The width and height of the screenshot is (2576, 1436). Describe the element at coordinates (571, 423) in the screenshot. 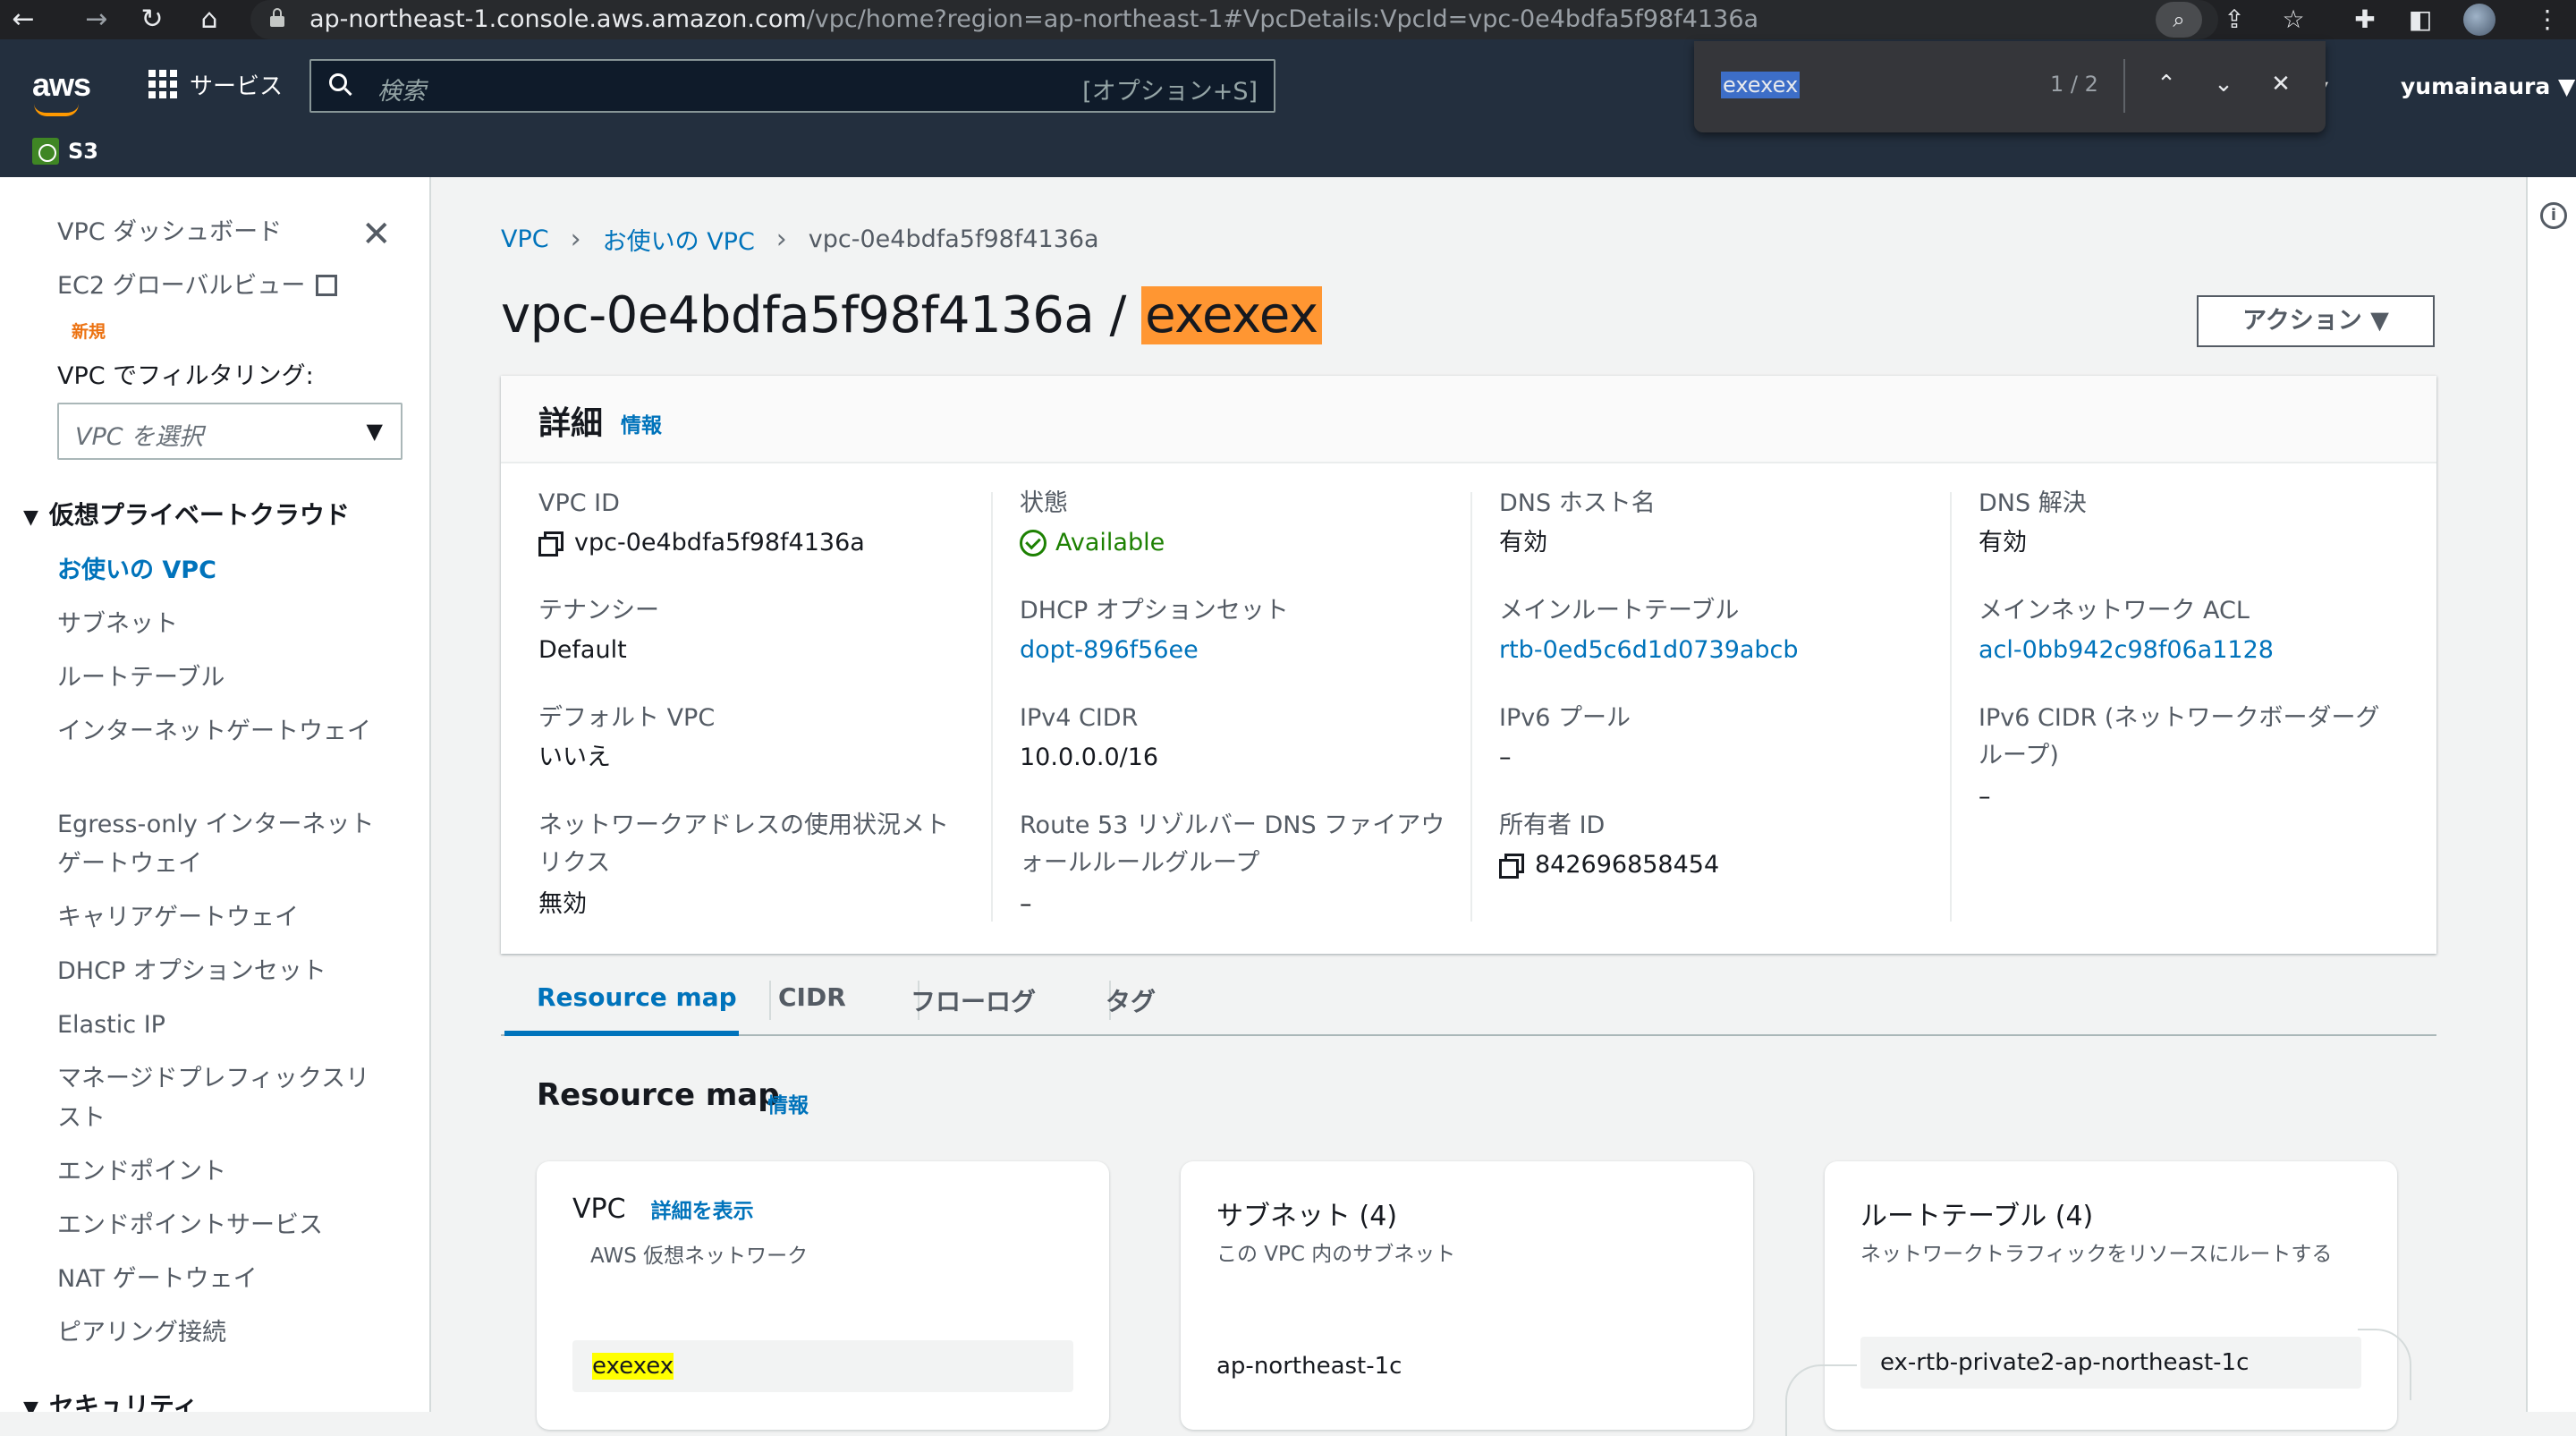

I see `details-title: 詳細` at that location.